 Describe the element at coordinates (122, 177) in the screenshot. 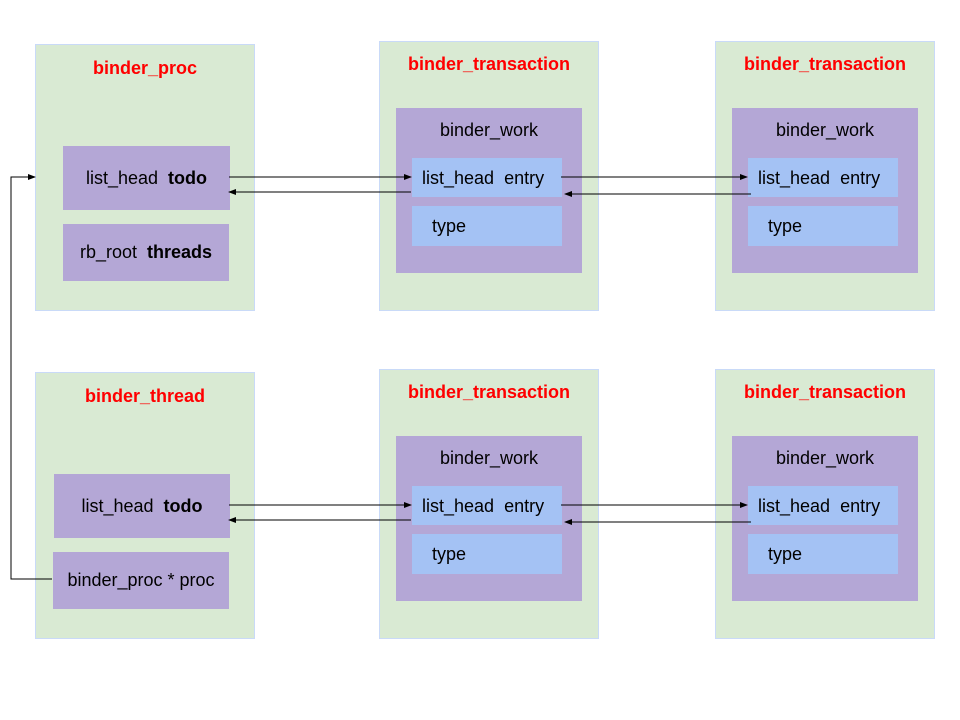

I see `proc-todo-type: list_head` at that location.